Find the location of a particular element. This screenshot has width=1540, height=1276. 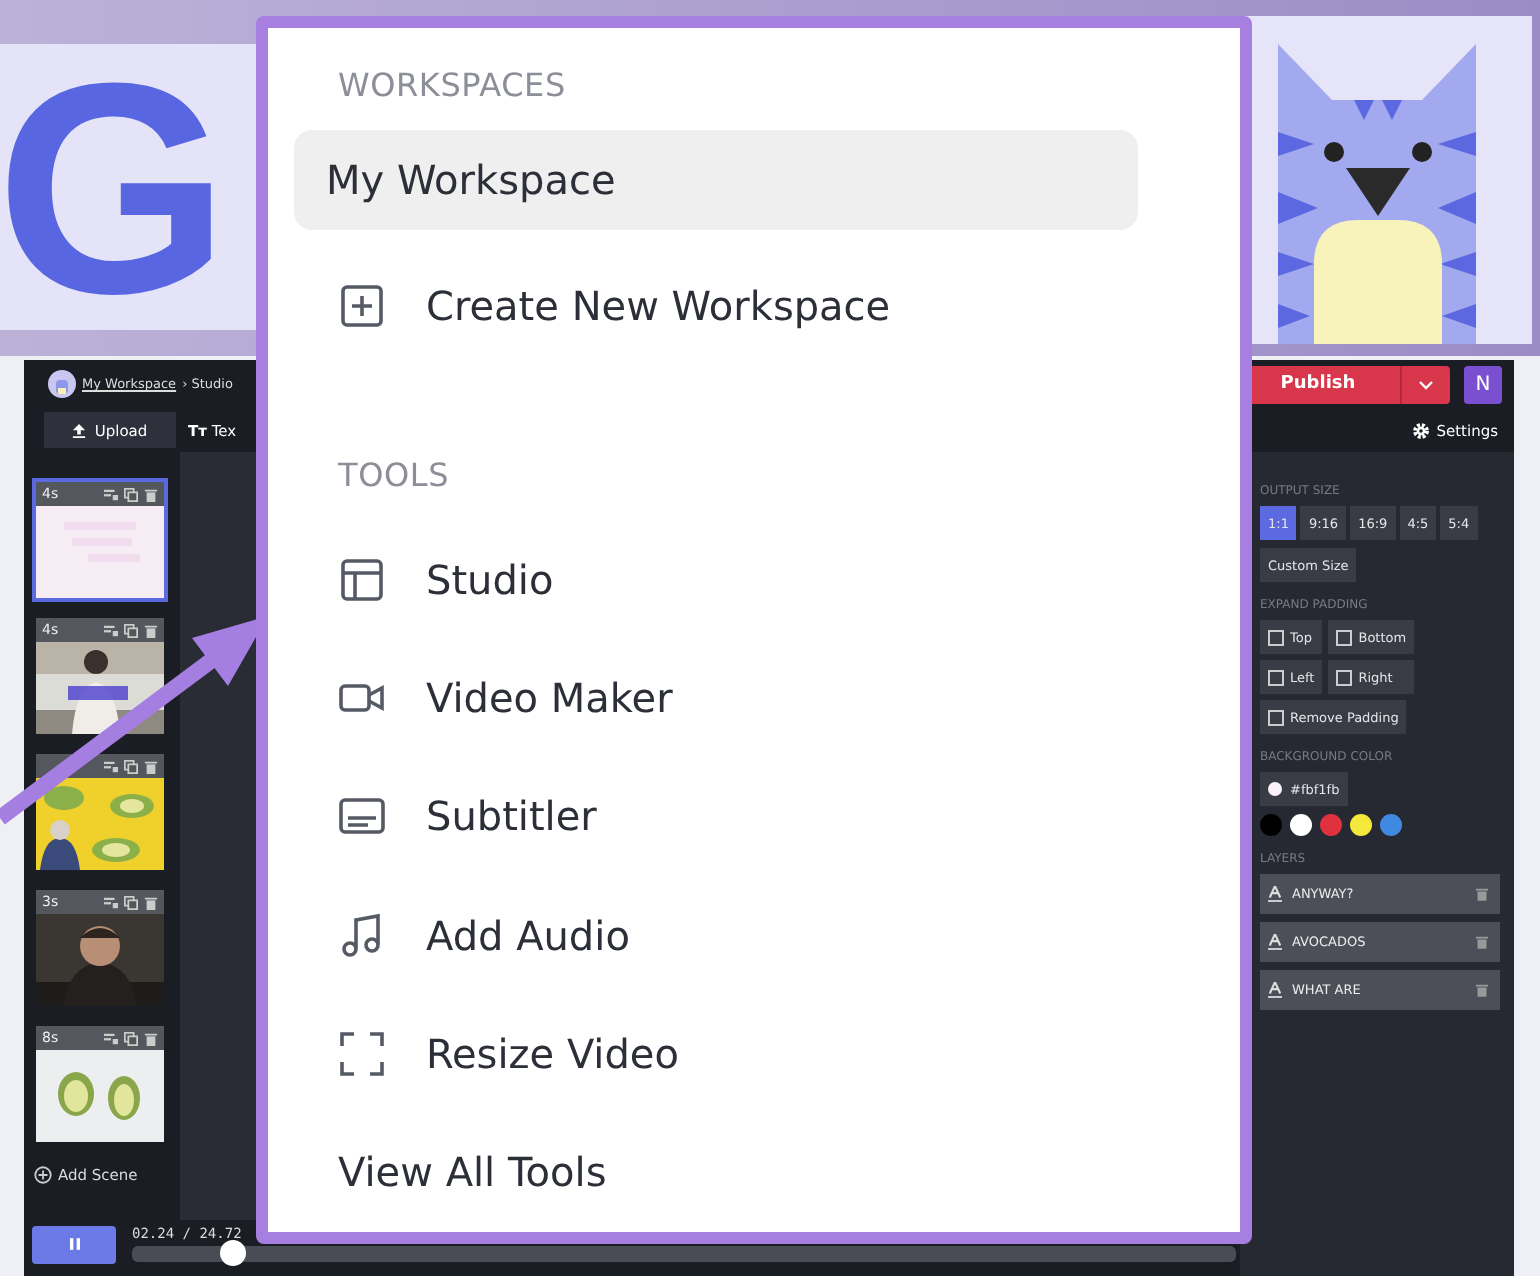

timeline-handle is located at coordinates (232, 1253).